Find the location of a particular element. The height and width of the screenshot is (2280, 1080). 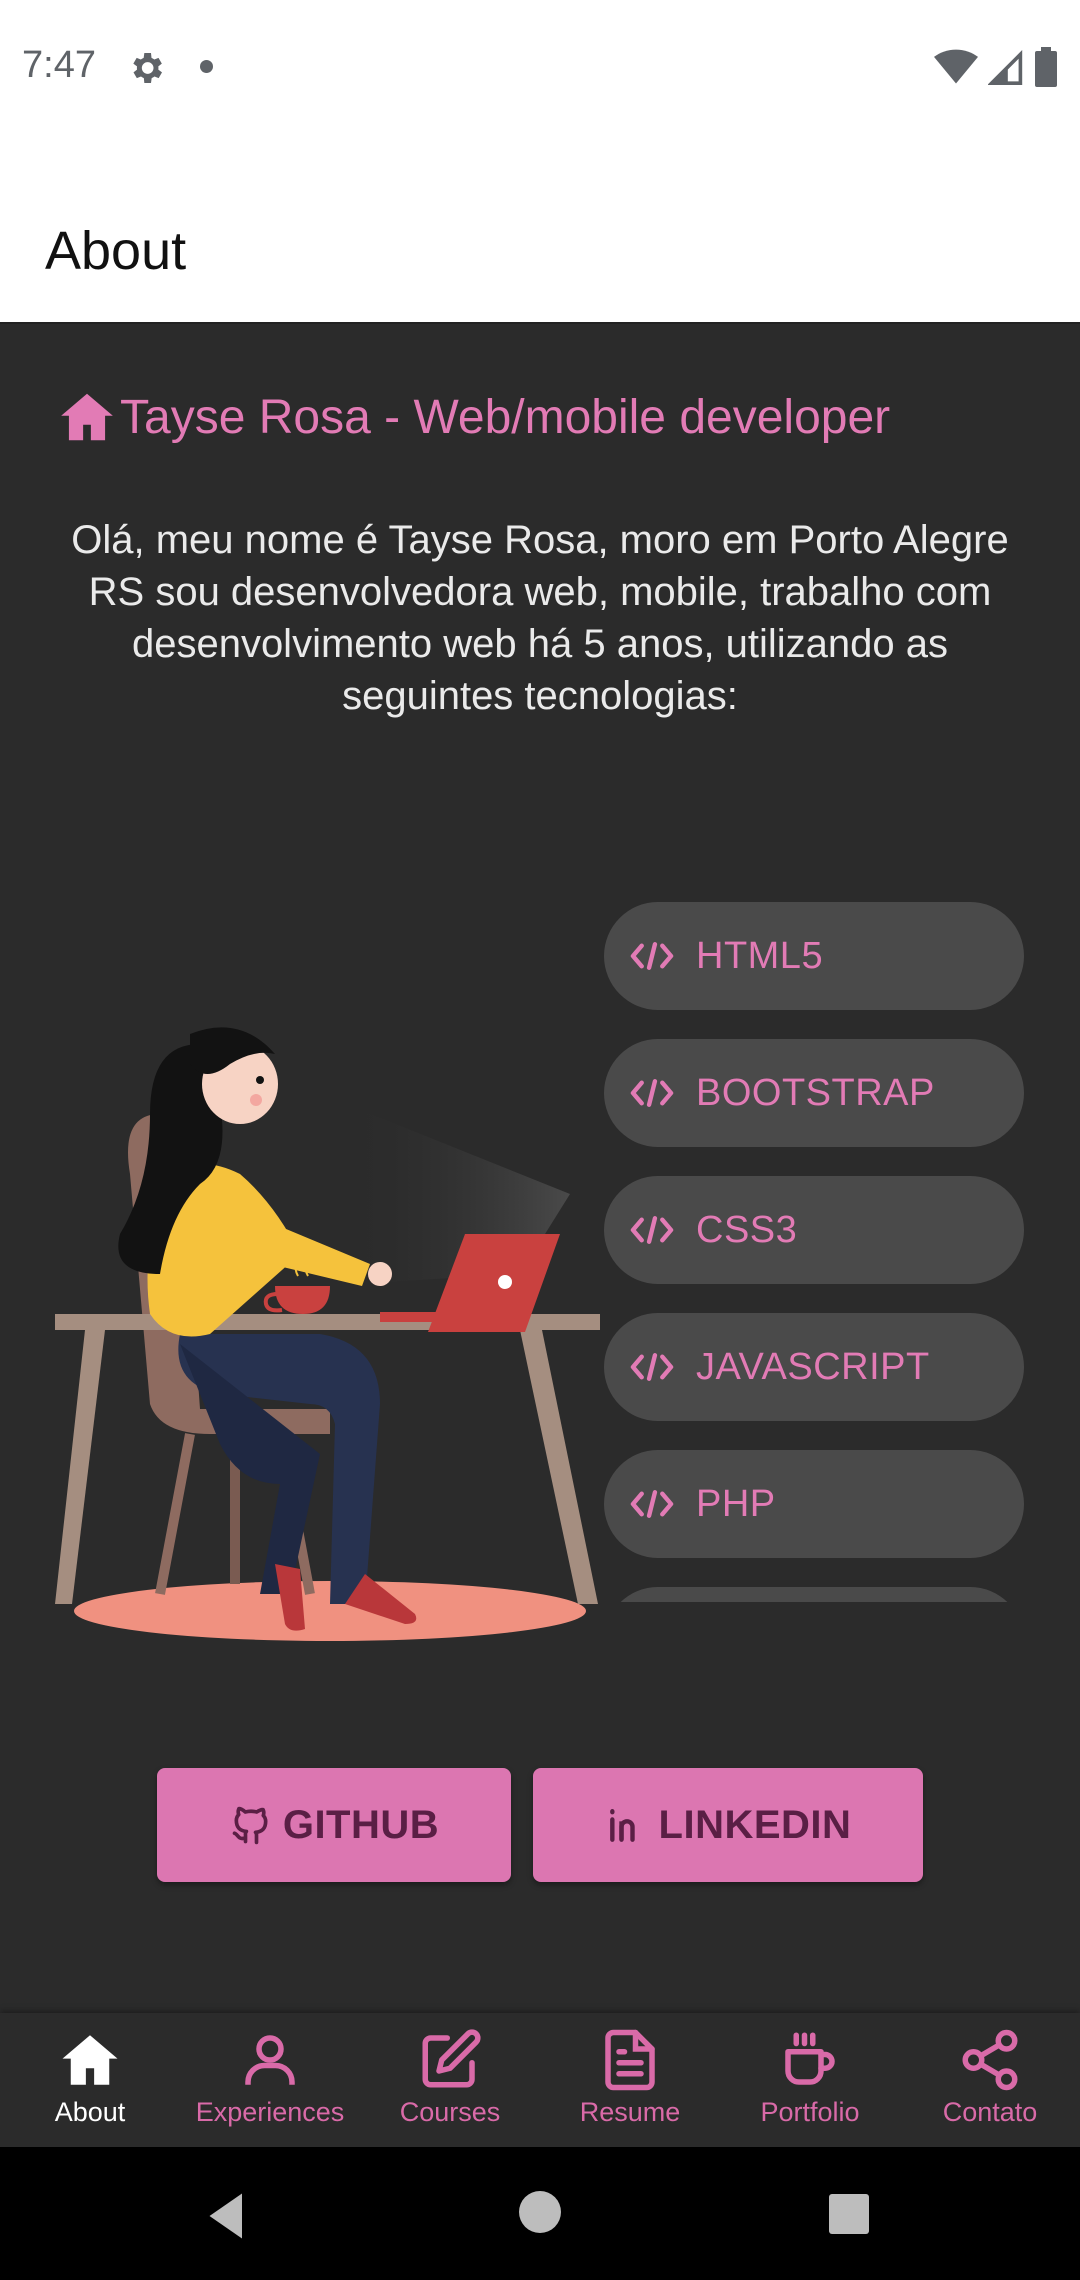

skill-chip-css3: CSS3 is located at coordinates (814, 1230).